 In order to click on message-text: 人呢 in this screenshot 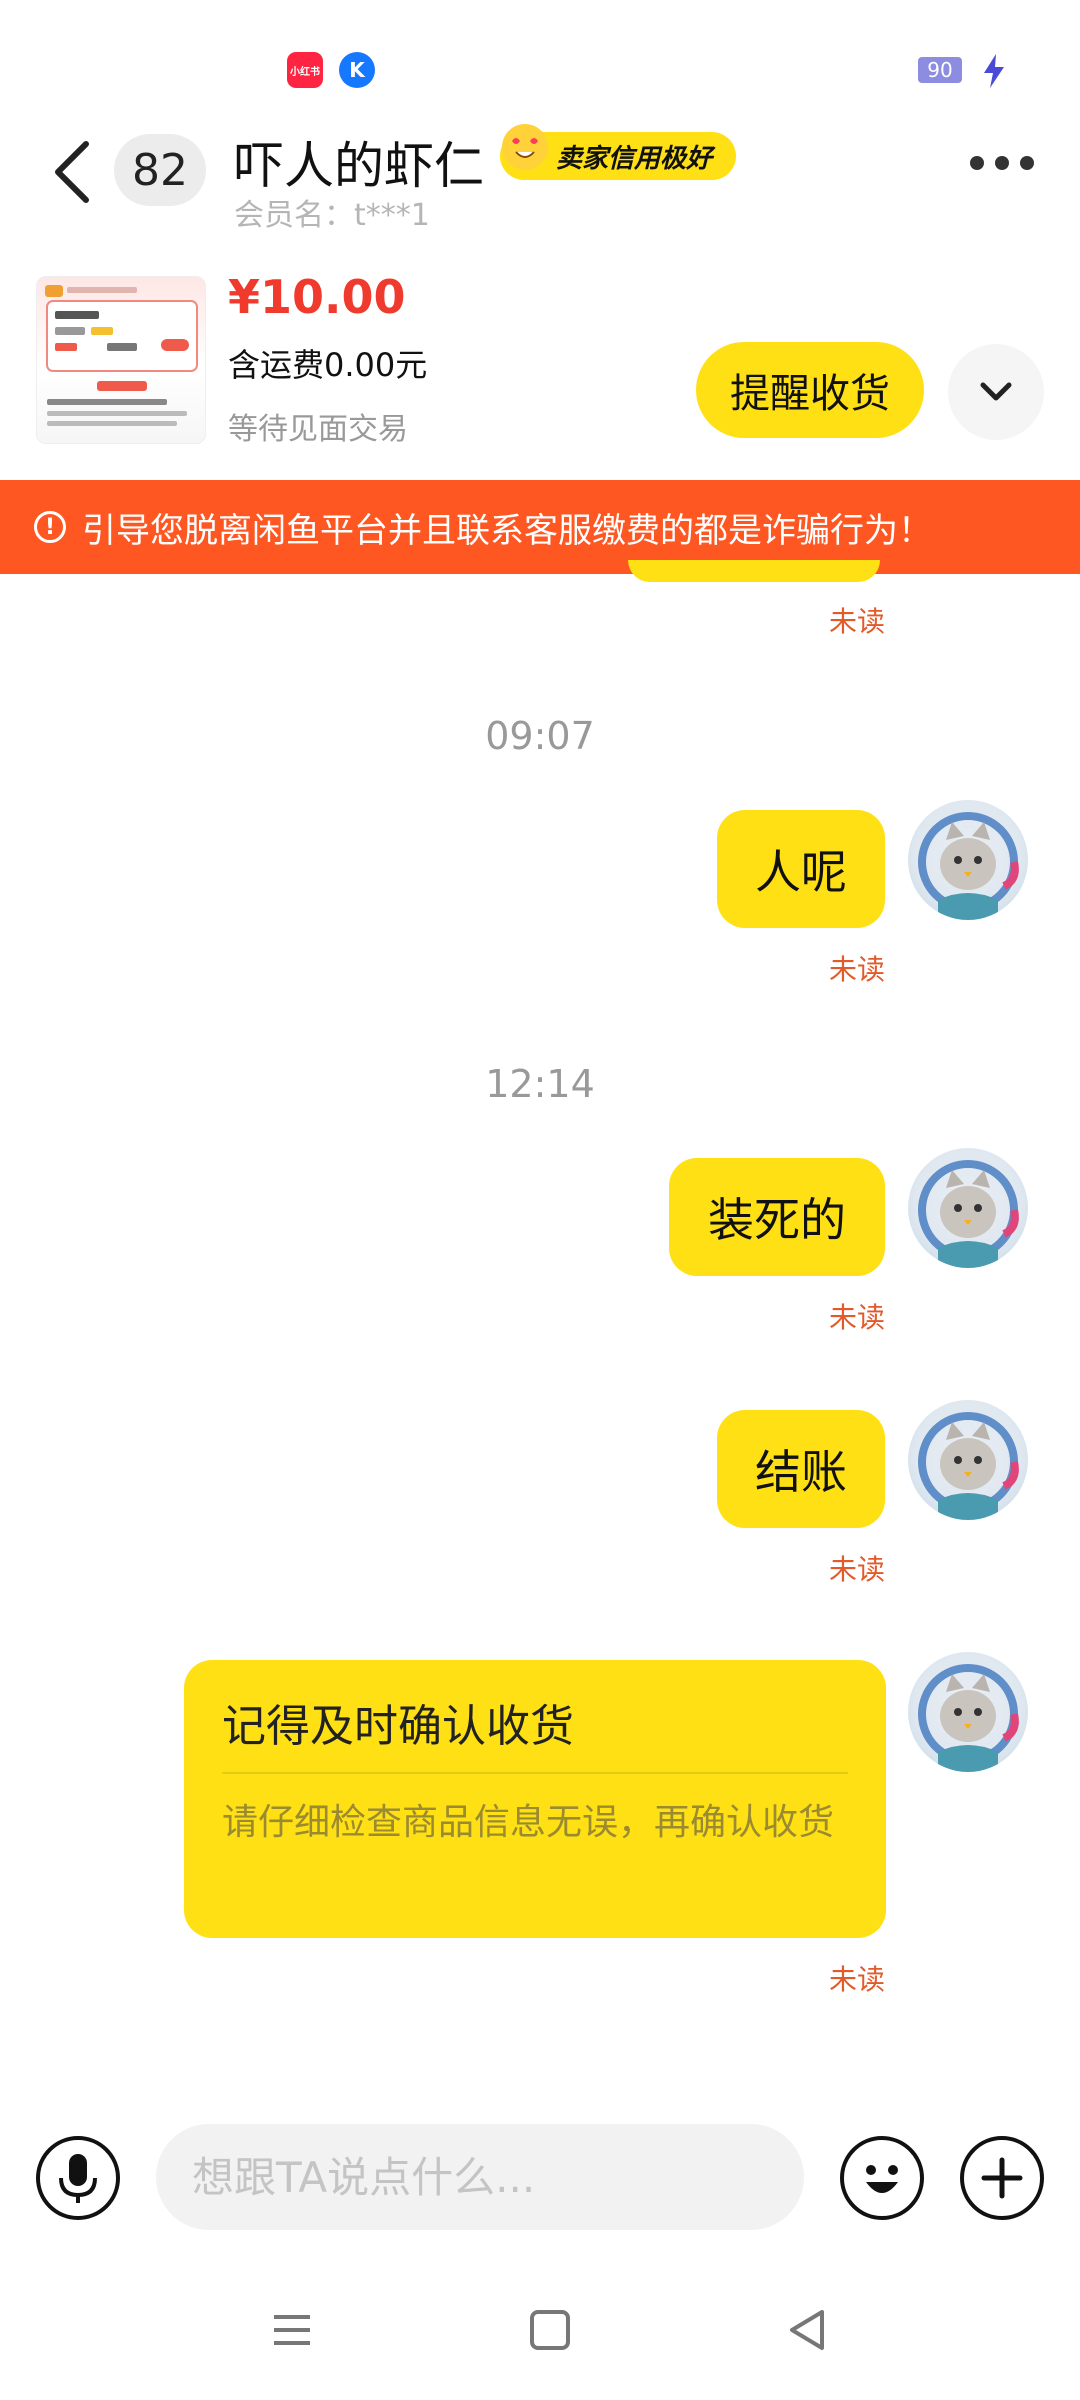, I will do `click(801, 872)`.